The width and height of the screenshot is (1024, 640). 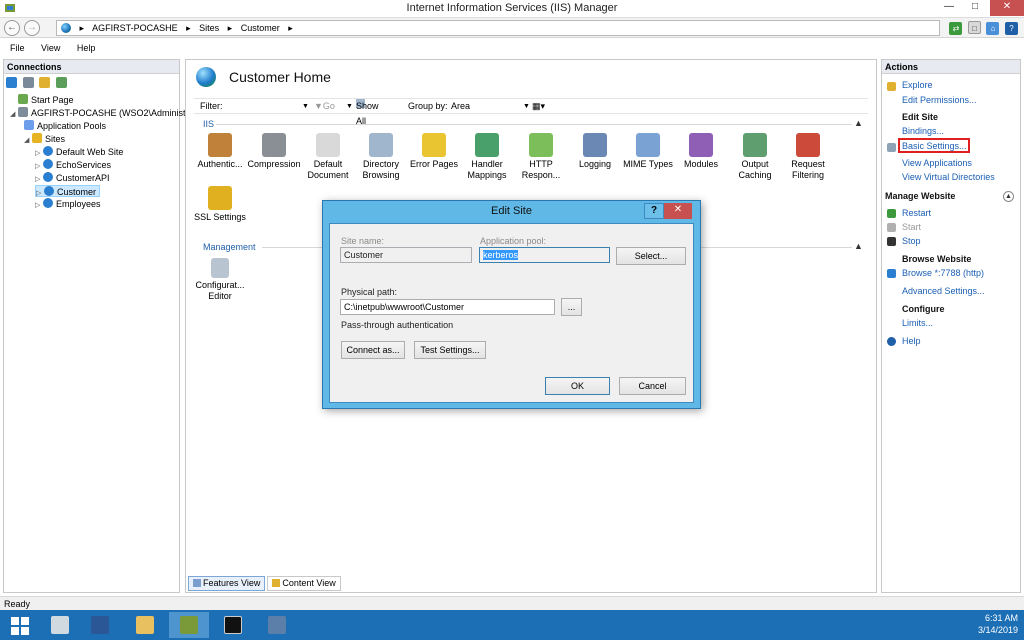 What do you see at coordinates (916, 213) in the screenshot?
I see `restart-link: Restart` at bounding box center [916, 213].